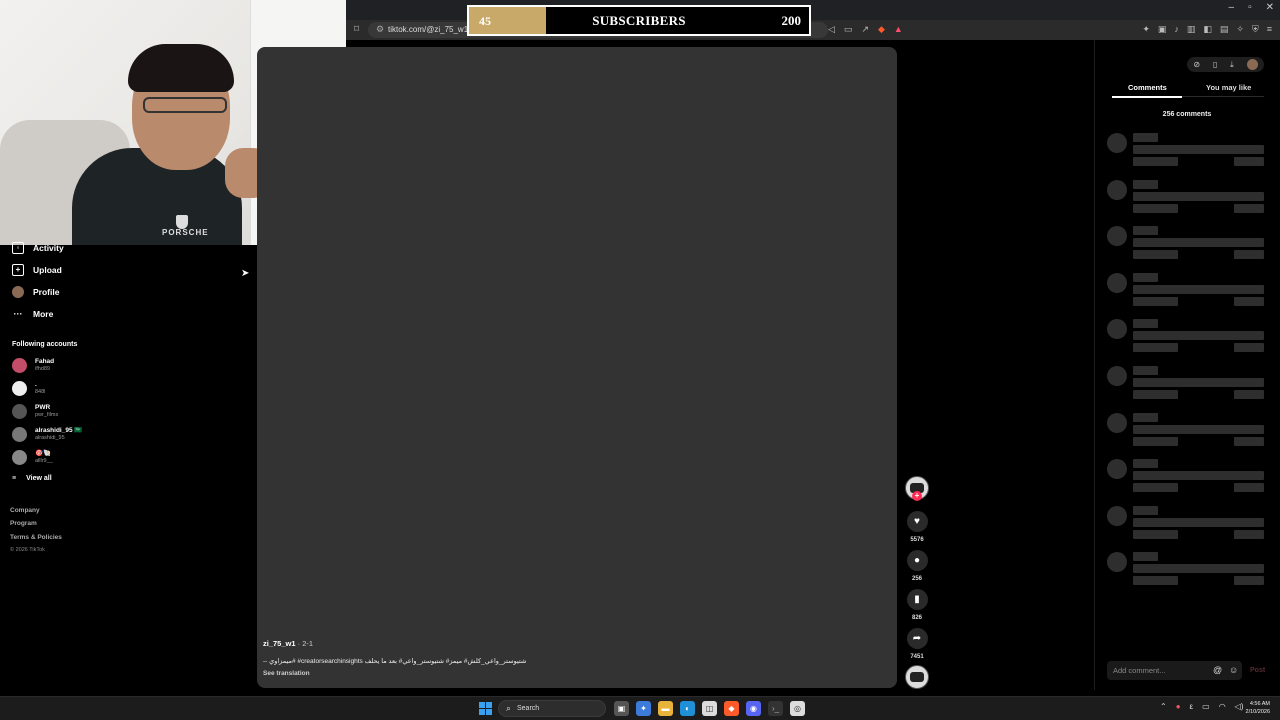  What do you see at coordinates (36, 537) in the screenshot?
I see `footer-terms-link: Terms & Policies` at bounding box center [36, 537].